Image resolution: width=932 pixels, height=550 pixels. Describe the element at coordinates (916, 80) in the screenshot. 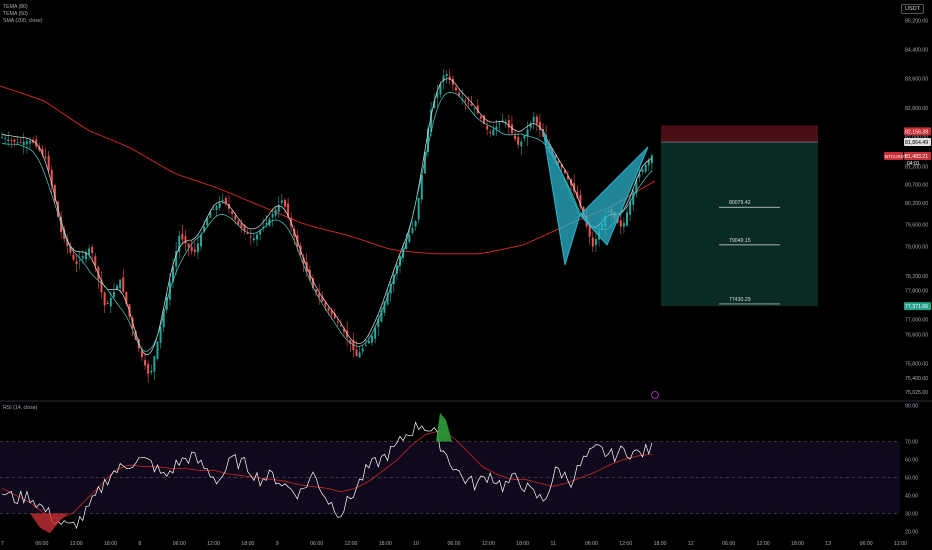

I see `price-tick-label: 83,600.00` at that location.